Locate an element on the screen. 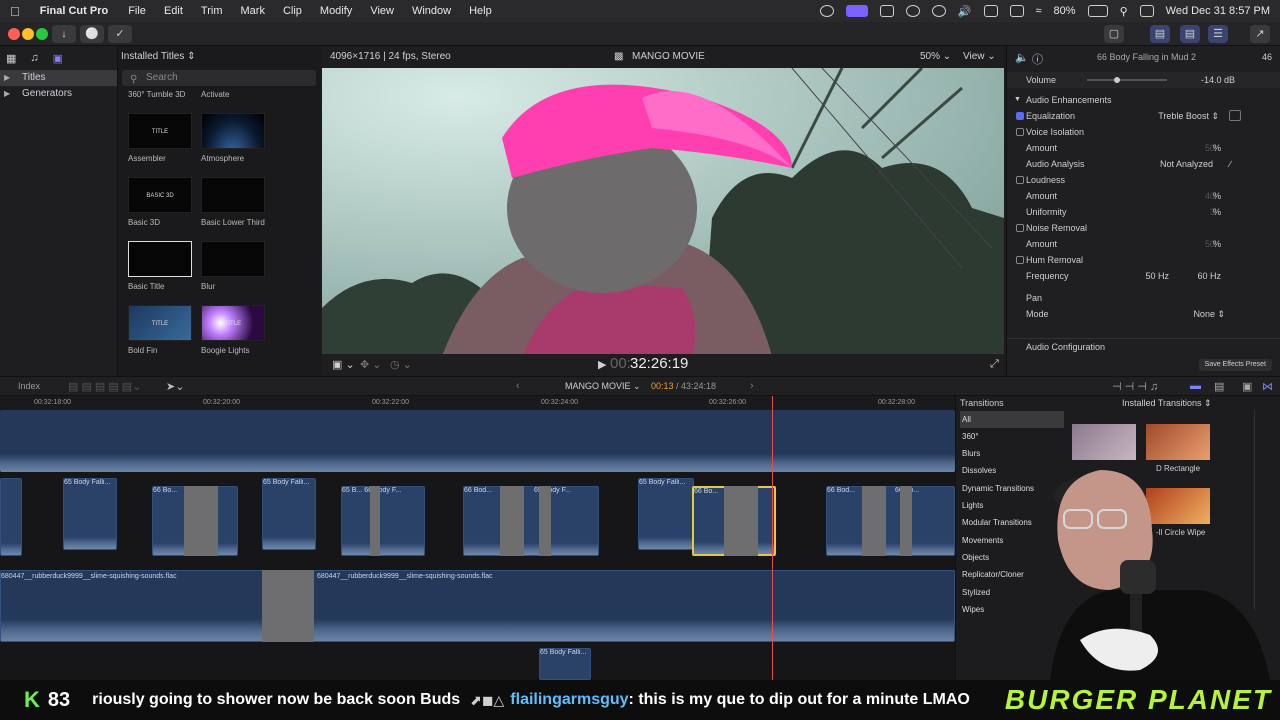 This screenshot has height=720, width=1280. title-thumb-basic-3d: BASIC 3D is located at coordinates (160, 195).